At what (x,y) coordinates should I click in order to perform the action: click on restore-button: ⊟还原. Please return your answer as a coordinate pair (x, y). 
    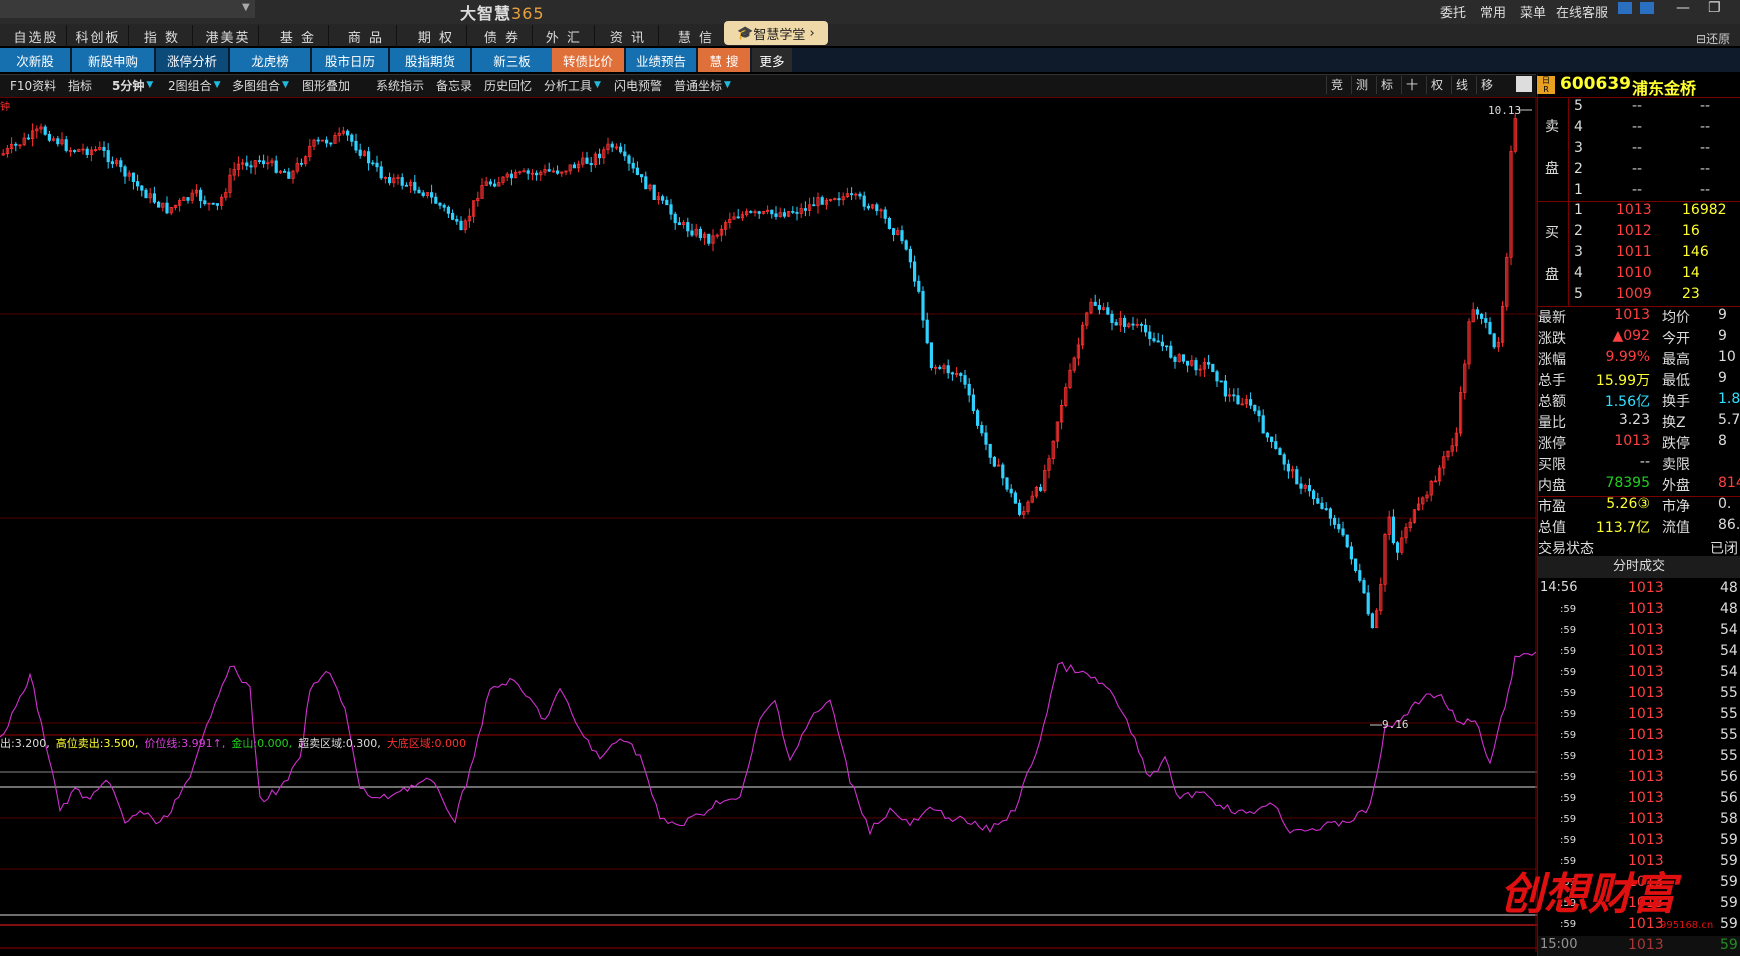
    Looking at the image, I should click on (1713, 38).